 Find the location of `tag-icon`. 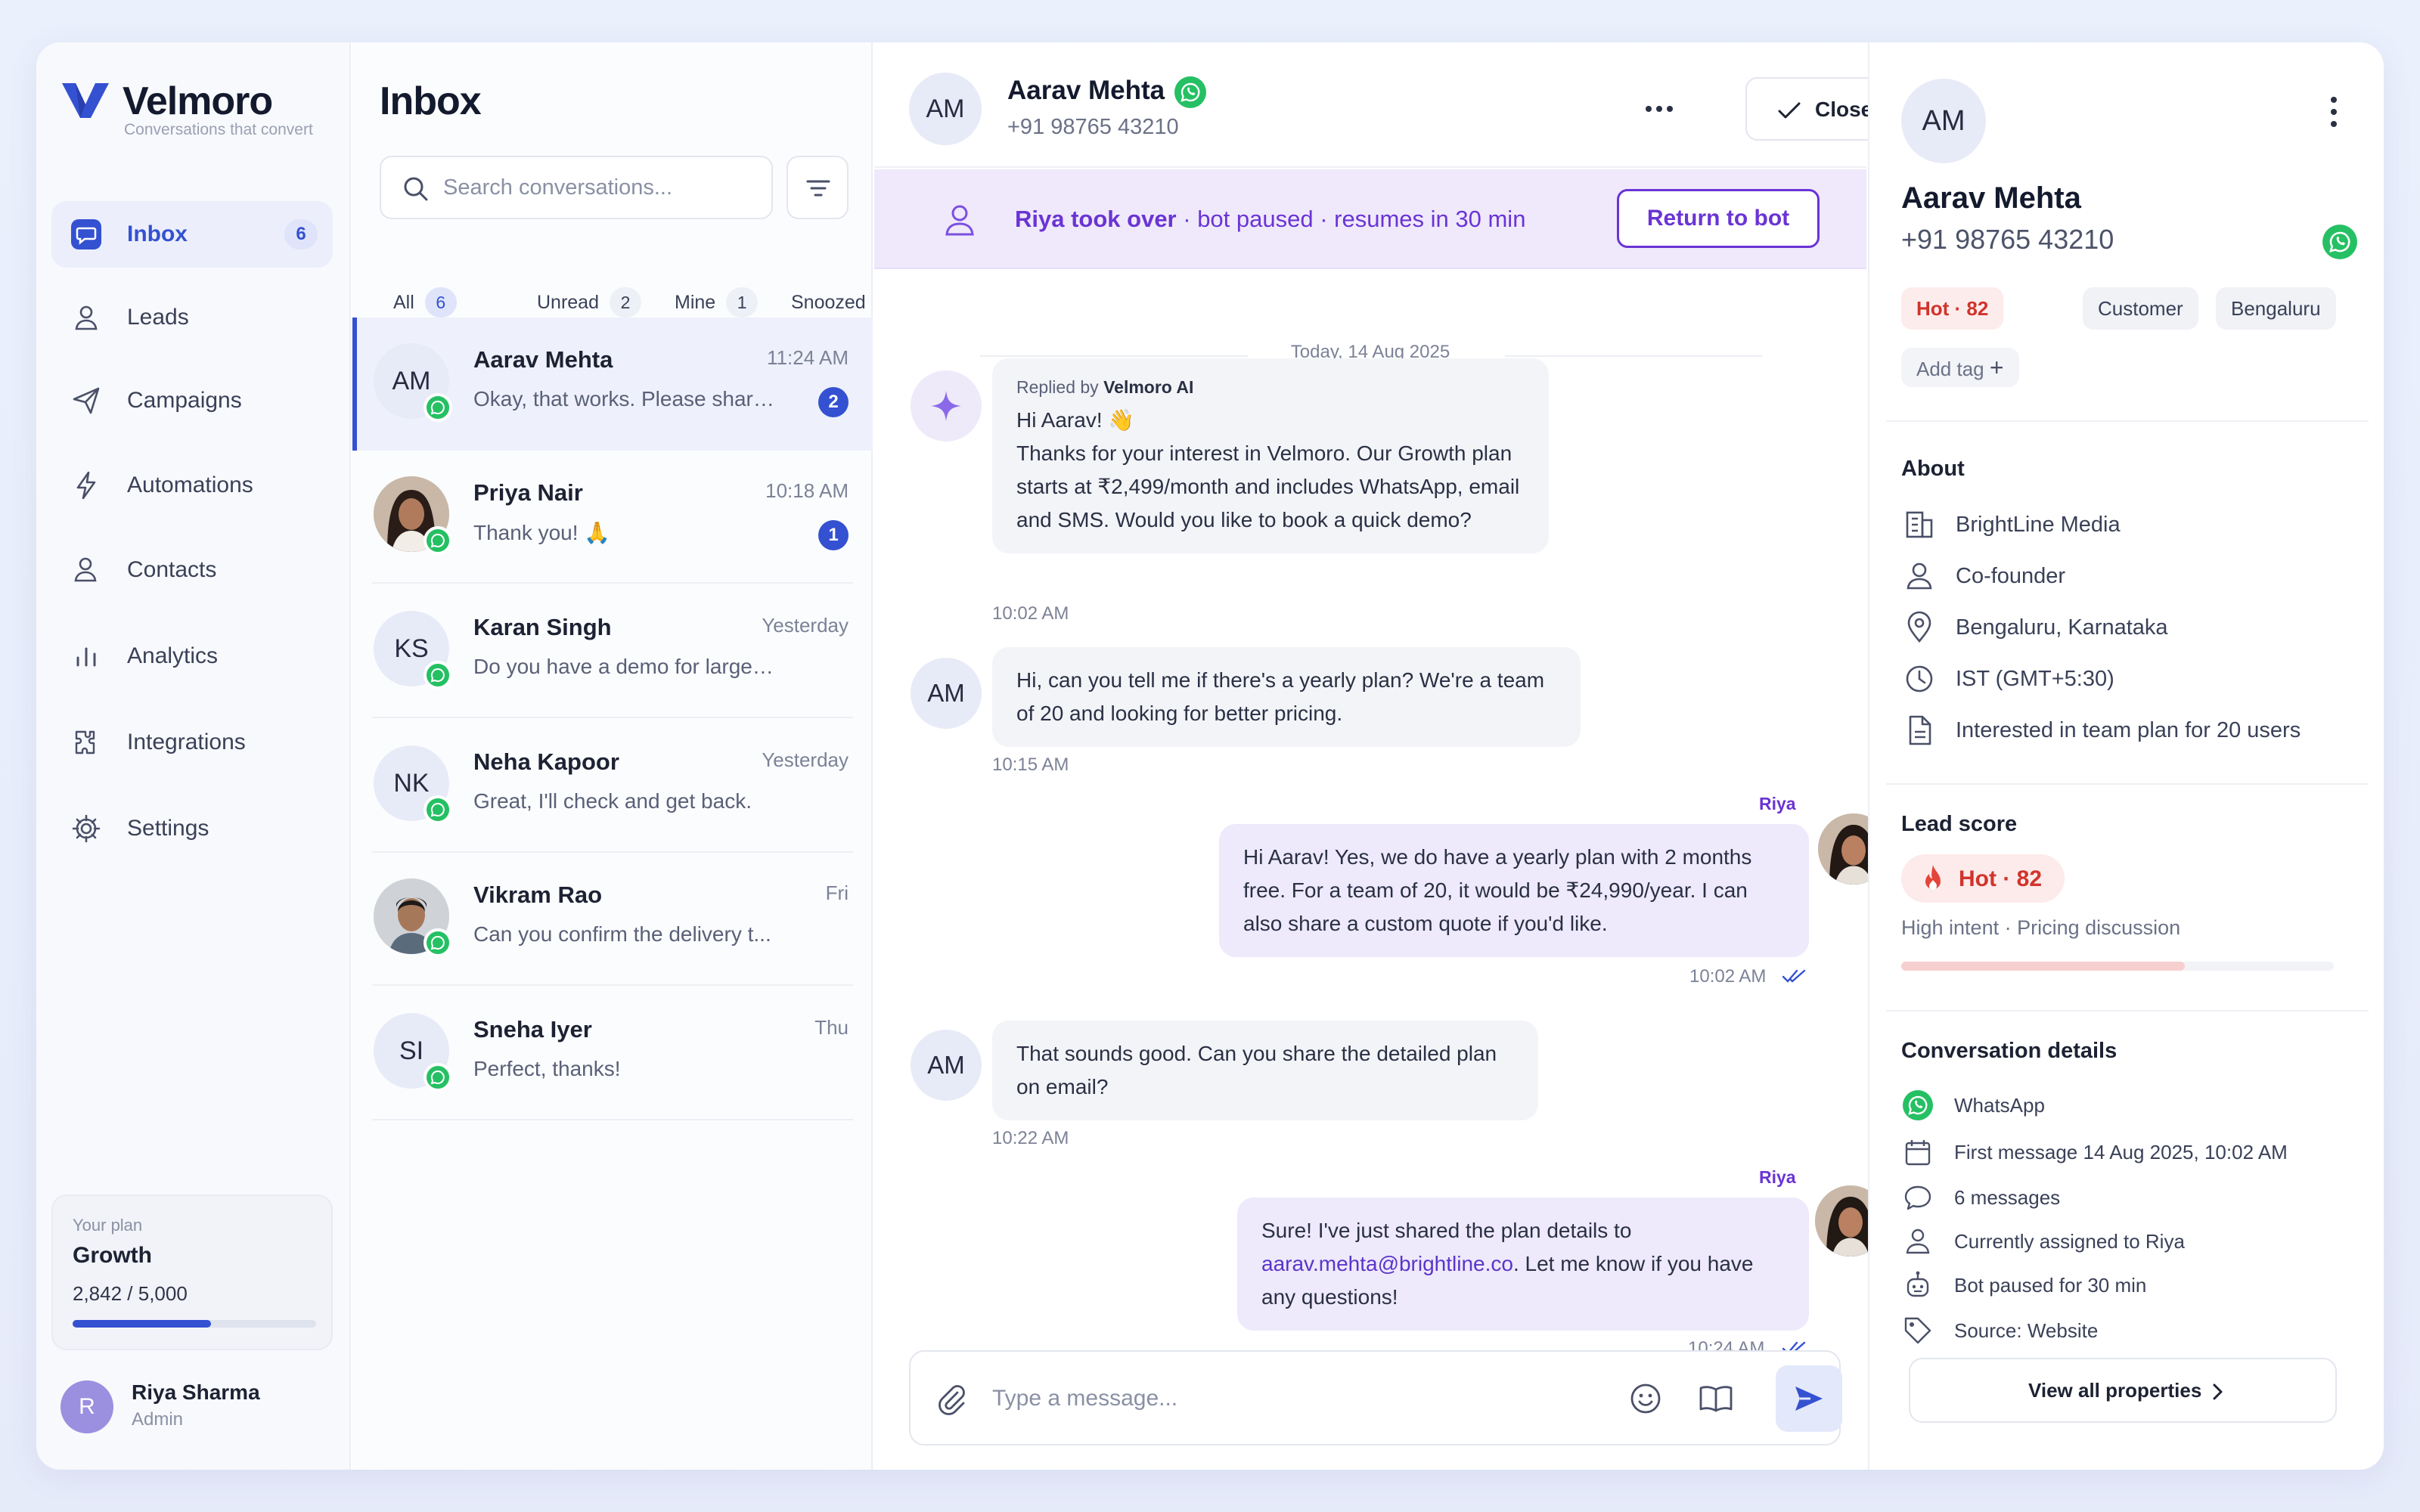

tag-icon is located at coordinates (1918, 1330).